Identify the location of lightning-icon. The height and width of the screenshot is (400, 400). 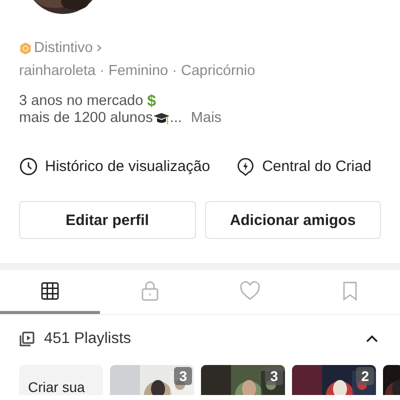
(246, 166).